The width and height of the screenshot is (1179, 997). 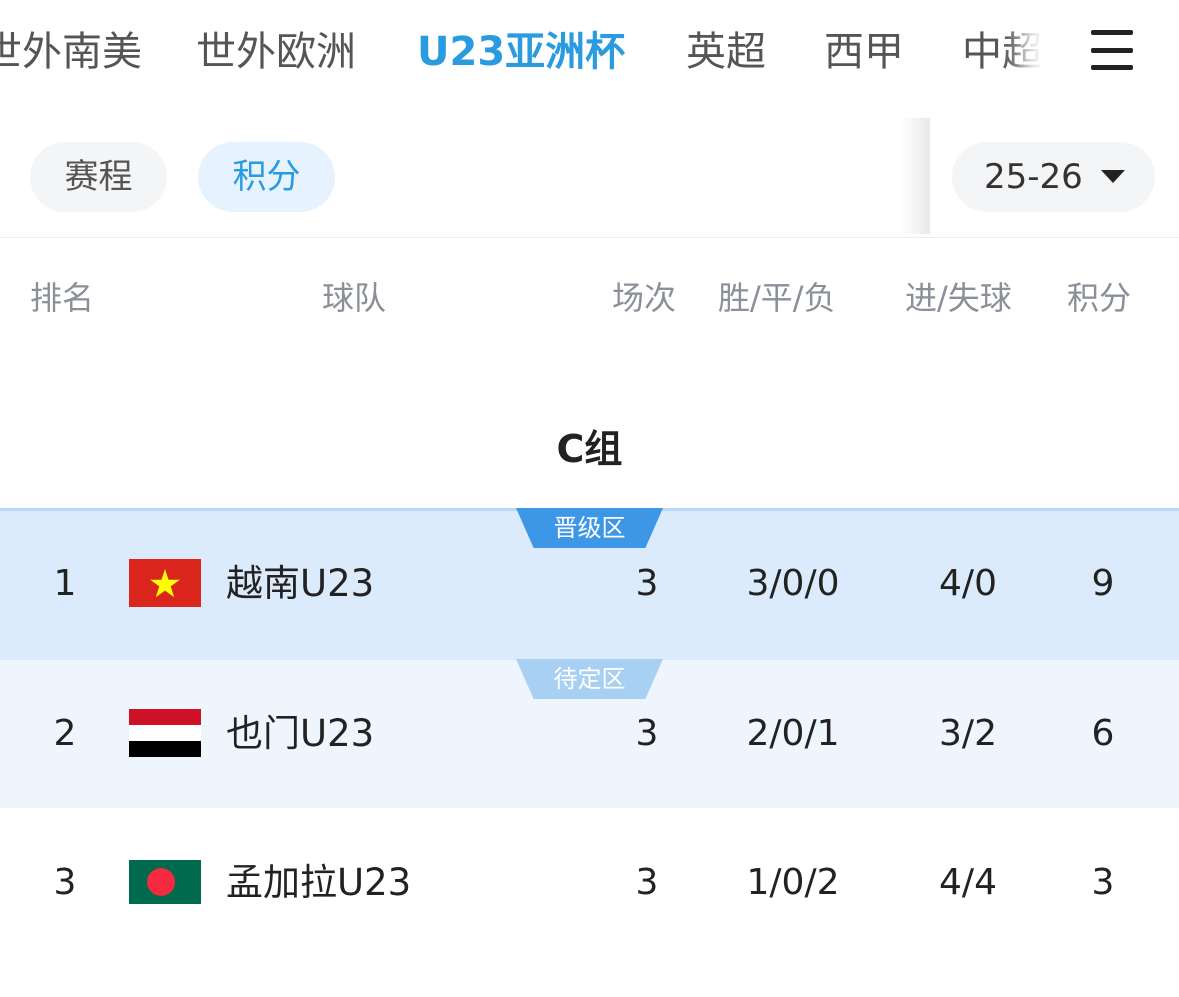 I want to click on team-name: 越南U23, so click(x=300, y=584).